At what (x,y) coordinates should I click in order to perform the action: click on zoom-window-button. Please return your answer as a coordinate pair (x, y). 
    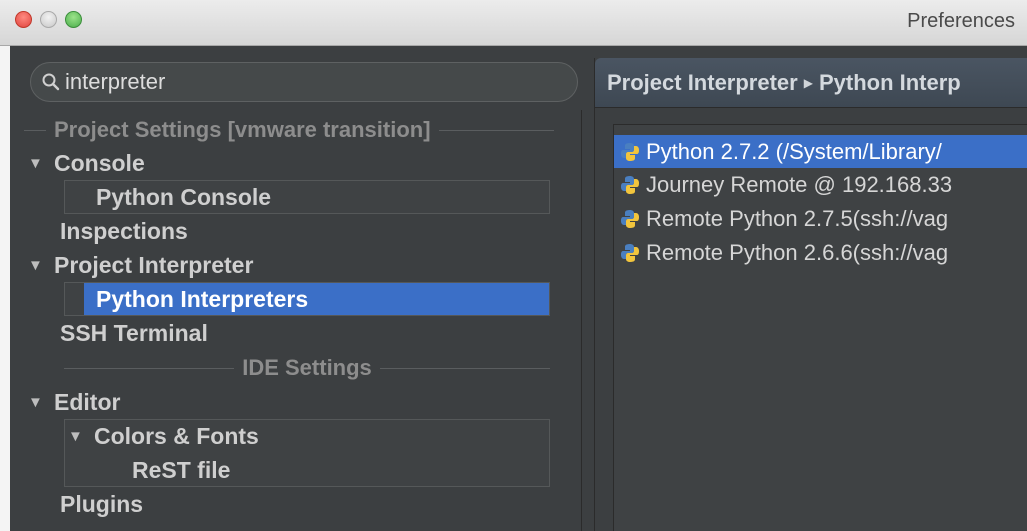
    Looking at the image, I should click on (73, 19).